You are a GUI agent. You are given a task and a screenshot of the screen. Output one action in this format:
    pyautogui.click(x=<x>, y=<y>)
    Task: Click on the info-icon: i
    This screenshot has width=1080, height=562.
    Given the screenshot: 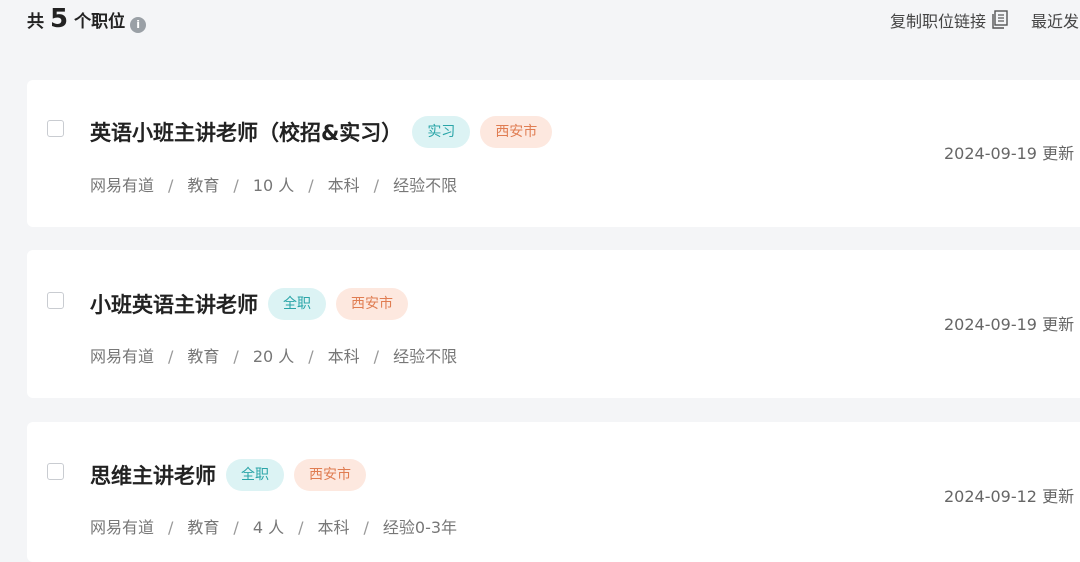 What is the action you would take?
    pyautogui.click(x=138, y=25)
    